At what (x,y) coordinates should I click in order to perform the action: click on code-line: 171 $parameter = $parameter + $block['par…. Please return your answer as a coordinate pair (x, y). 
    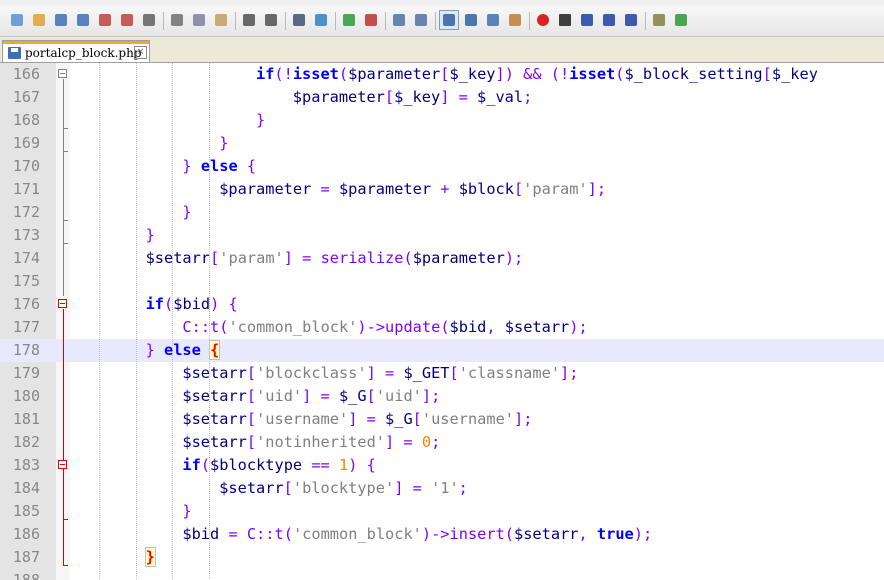
    Looking at the image, I should click on (442, 189).